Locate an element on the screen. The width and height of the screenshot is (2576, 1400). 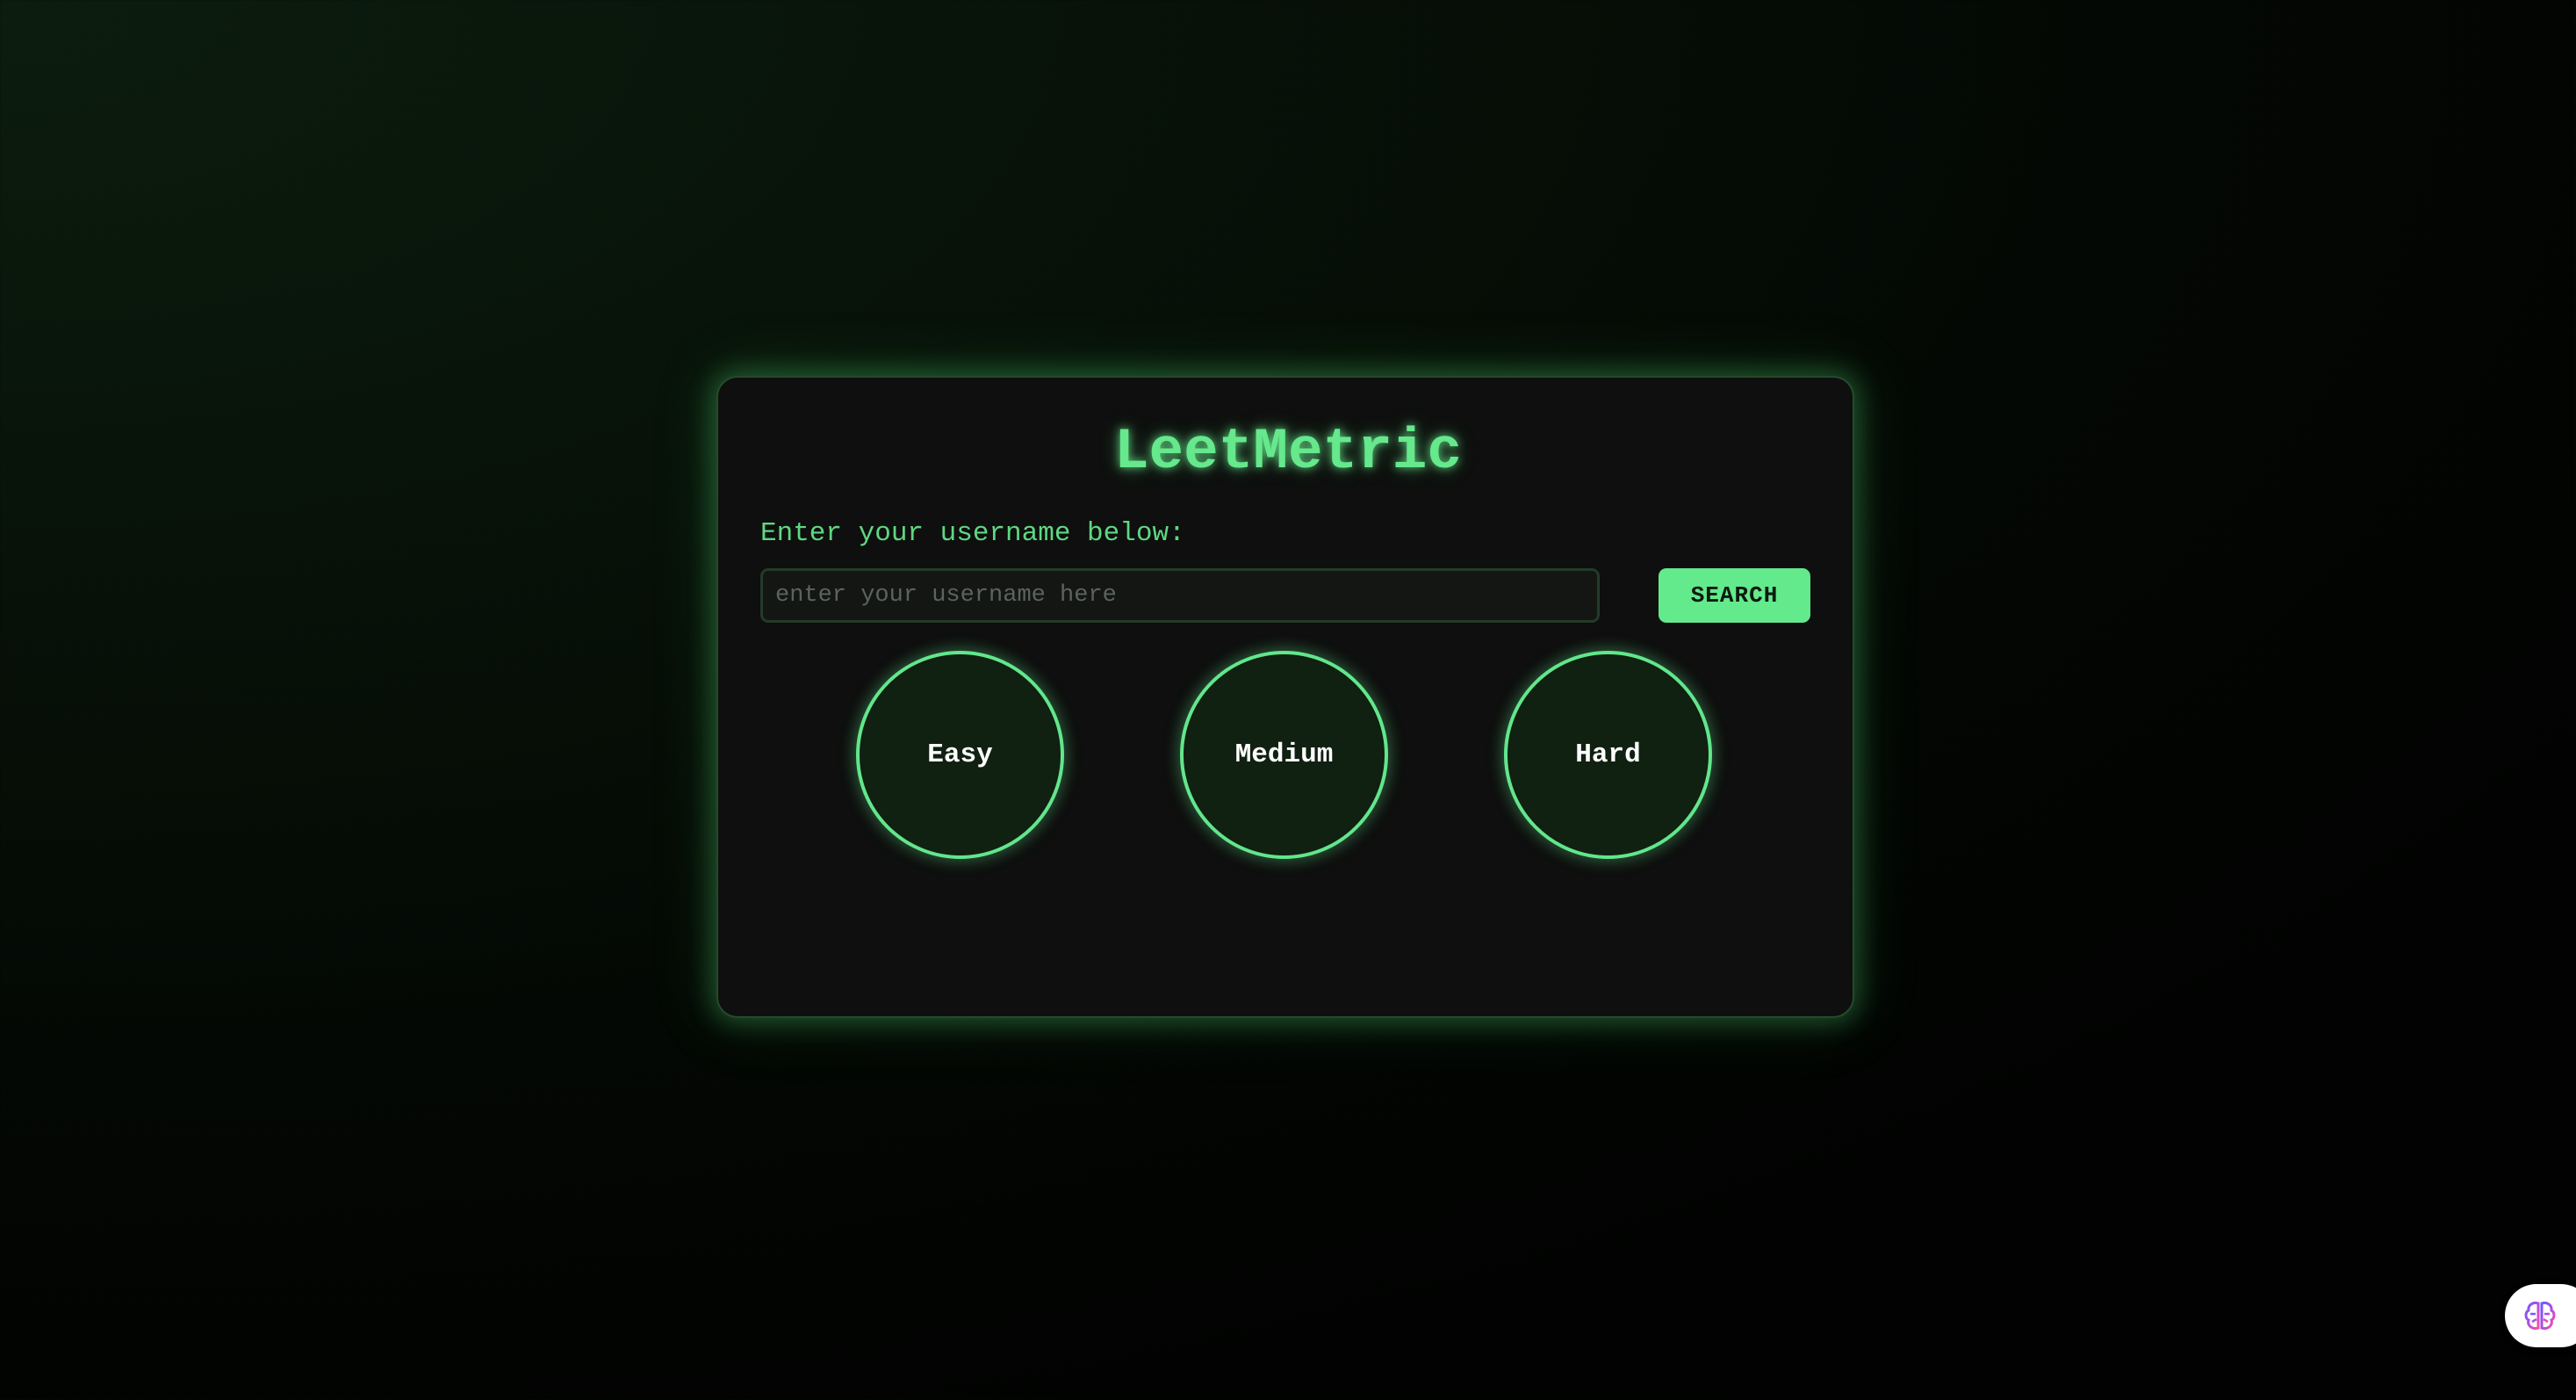
medium-progress-circle: Medium is located at coordinates (1284, 755).